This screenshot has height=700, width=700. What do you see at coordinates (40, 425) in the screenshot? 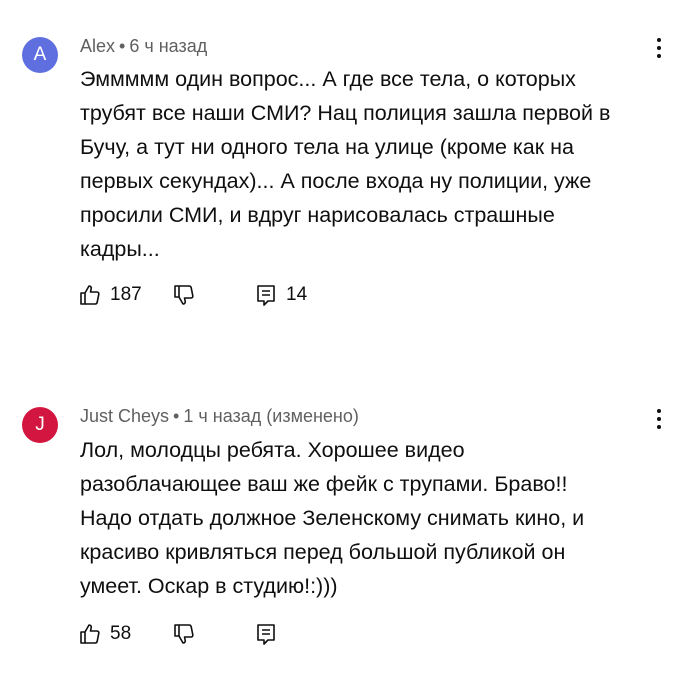
I see `avatar: J` at bounding box center [40, 425].